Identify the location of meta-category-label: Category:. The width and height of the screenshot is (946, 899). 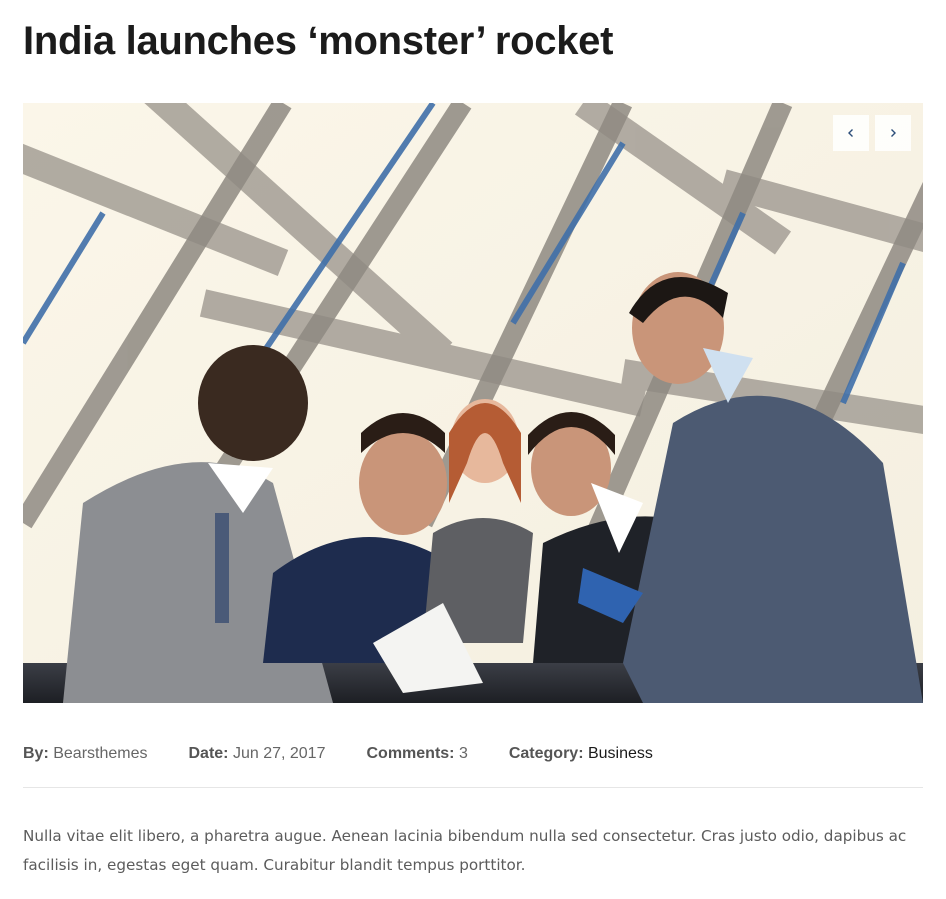
(548, 753).